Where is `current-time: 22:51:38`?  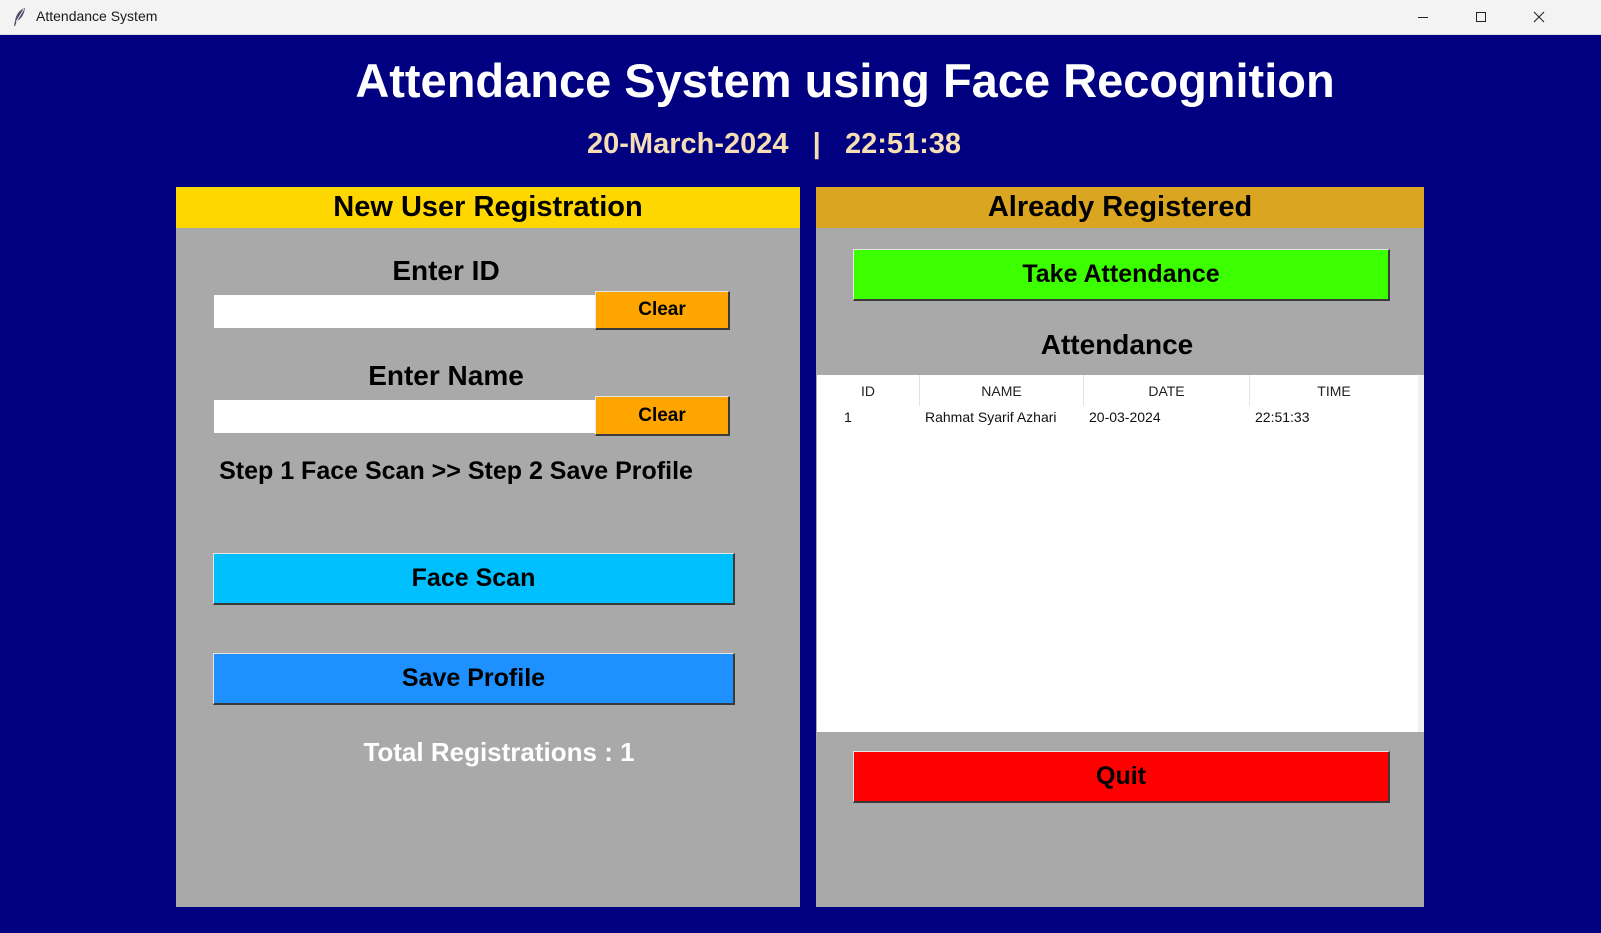
current-time: 22:51:38 is located at coordinates (903, 144).